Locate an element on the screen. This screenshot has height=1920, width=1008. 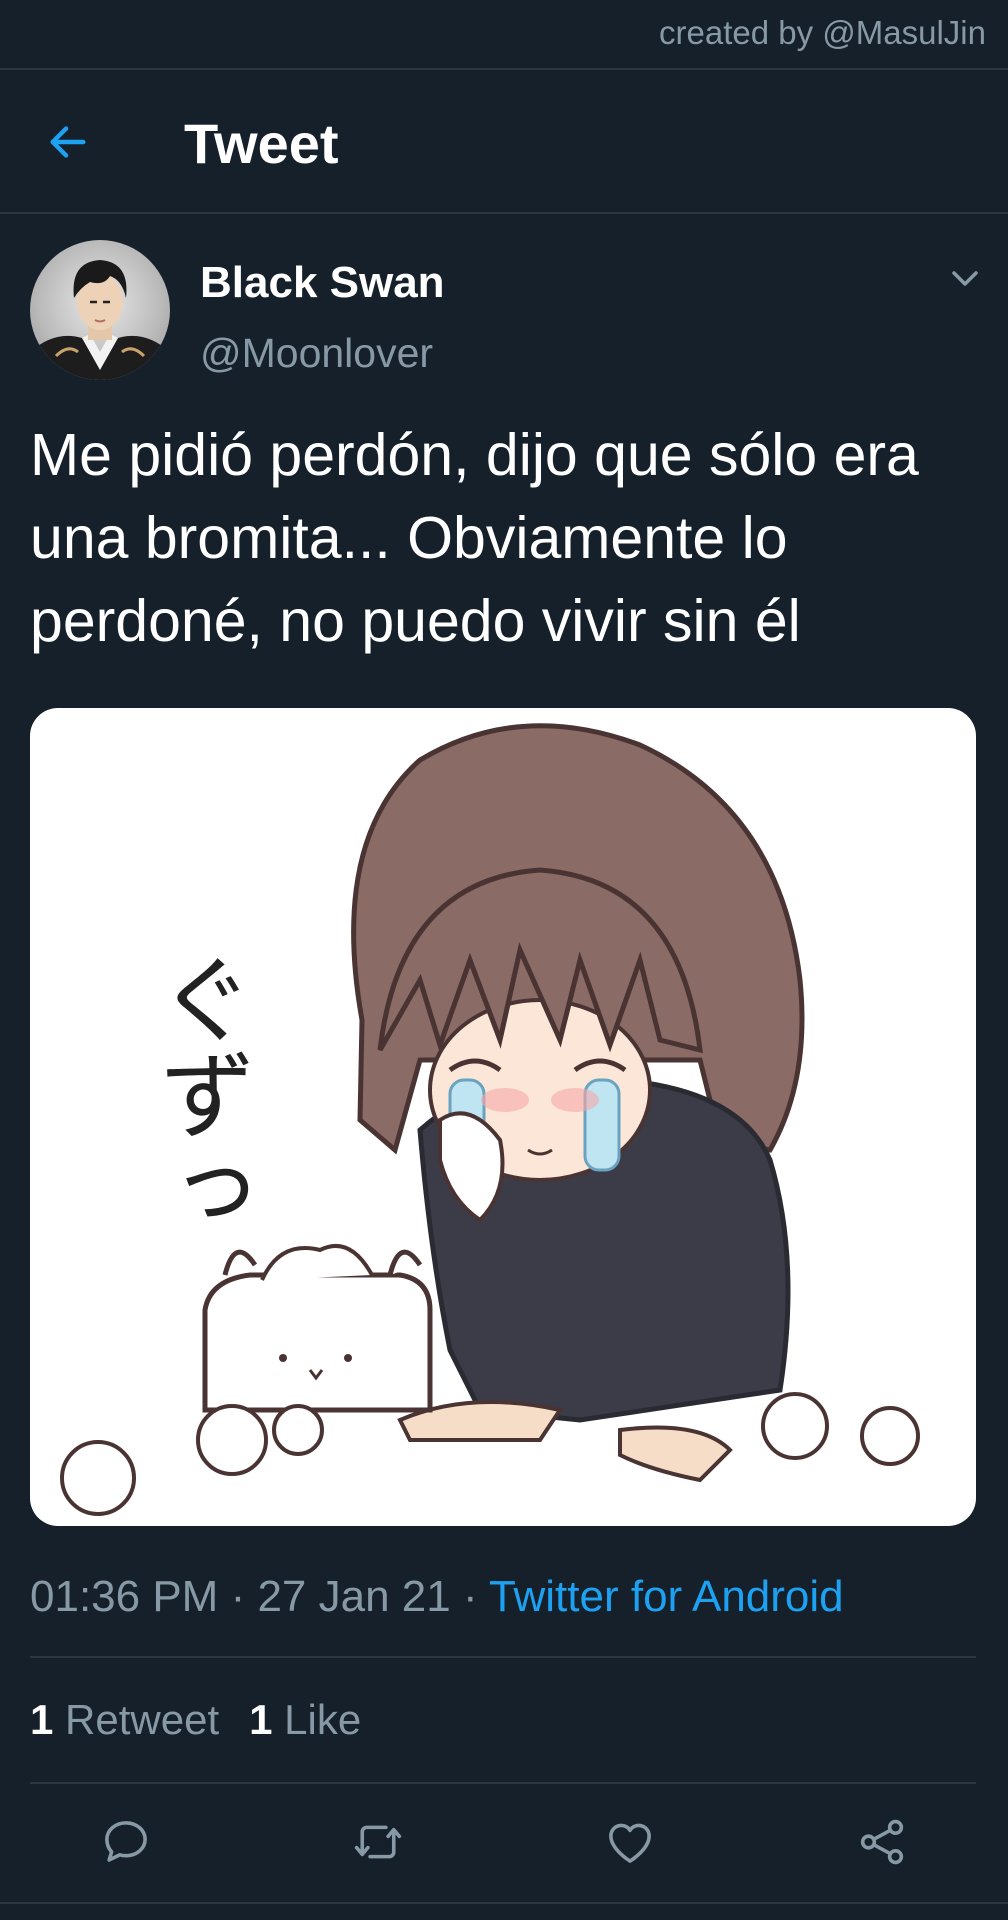
comment-icon is located at coordinates (126, 1841).